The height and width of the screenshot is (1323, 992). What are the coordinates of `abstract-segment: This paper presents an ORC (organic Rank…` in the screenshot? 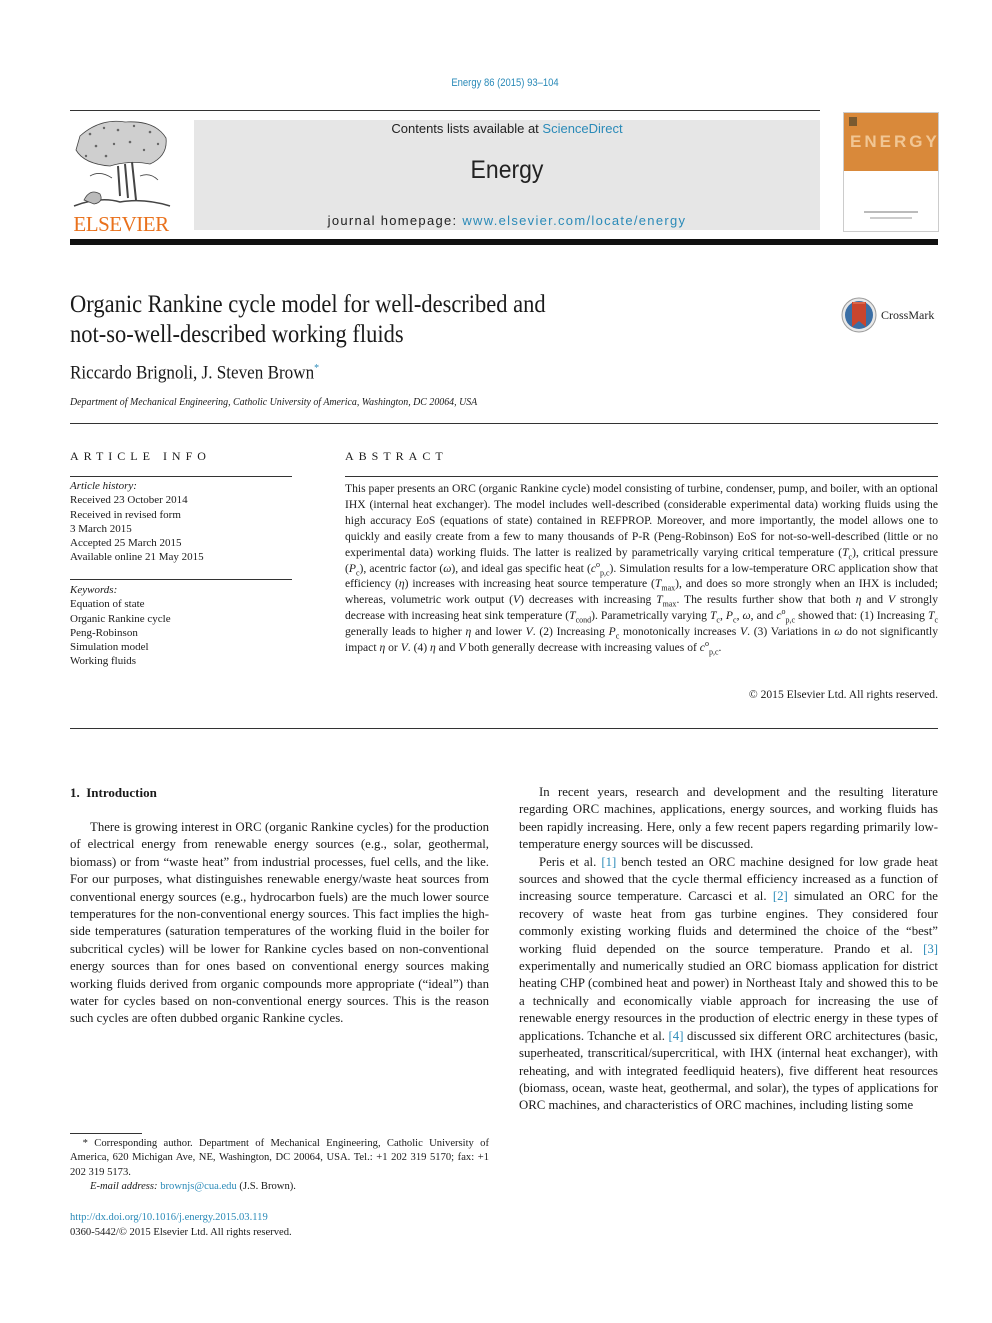 It's located at (641, 520).